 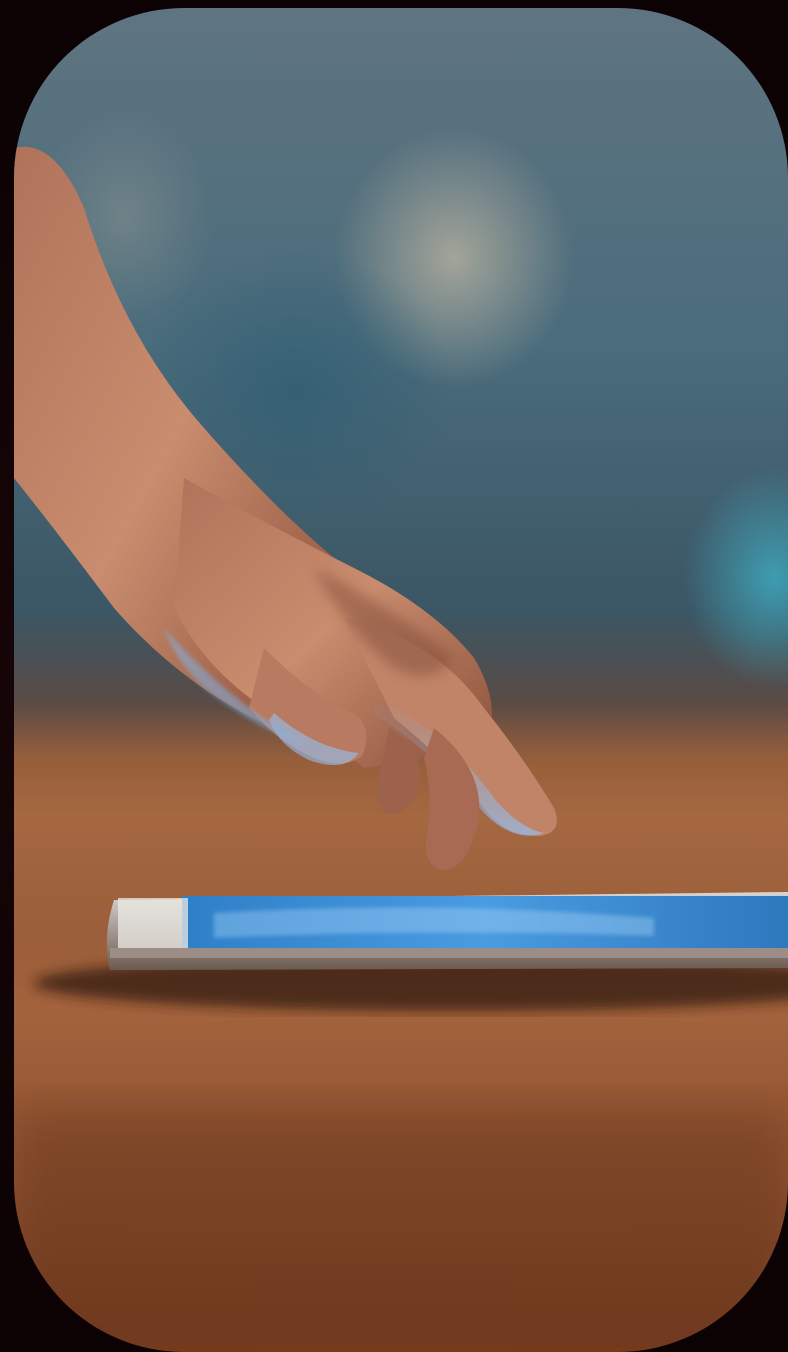 I want to click on phone-bottom-edge, so click(x=449, y=953).